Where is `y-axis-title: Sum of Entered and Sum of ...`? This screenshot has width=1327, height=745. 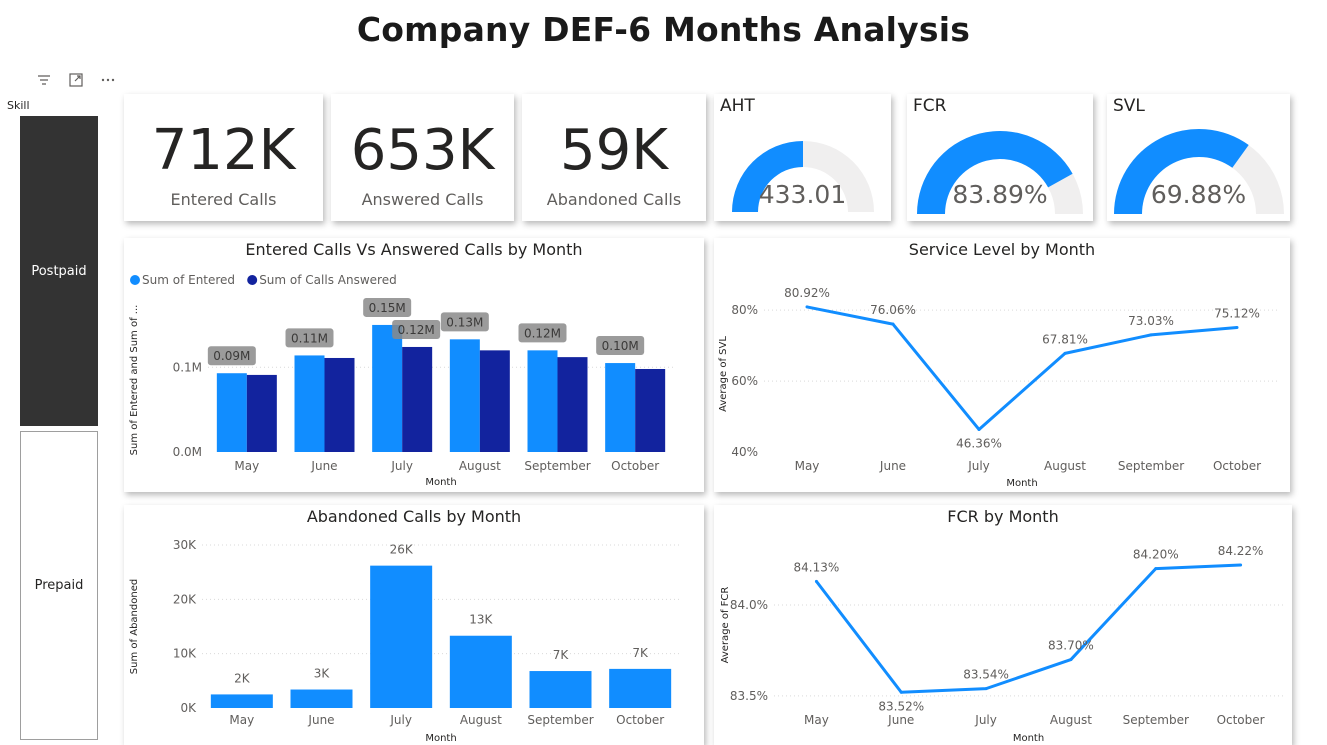
y-axis-title: Sum of Entered and Sum of ... is located at coordinates (134, 380).